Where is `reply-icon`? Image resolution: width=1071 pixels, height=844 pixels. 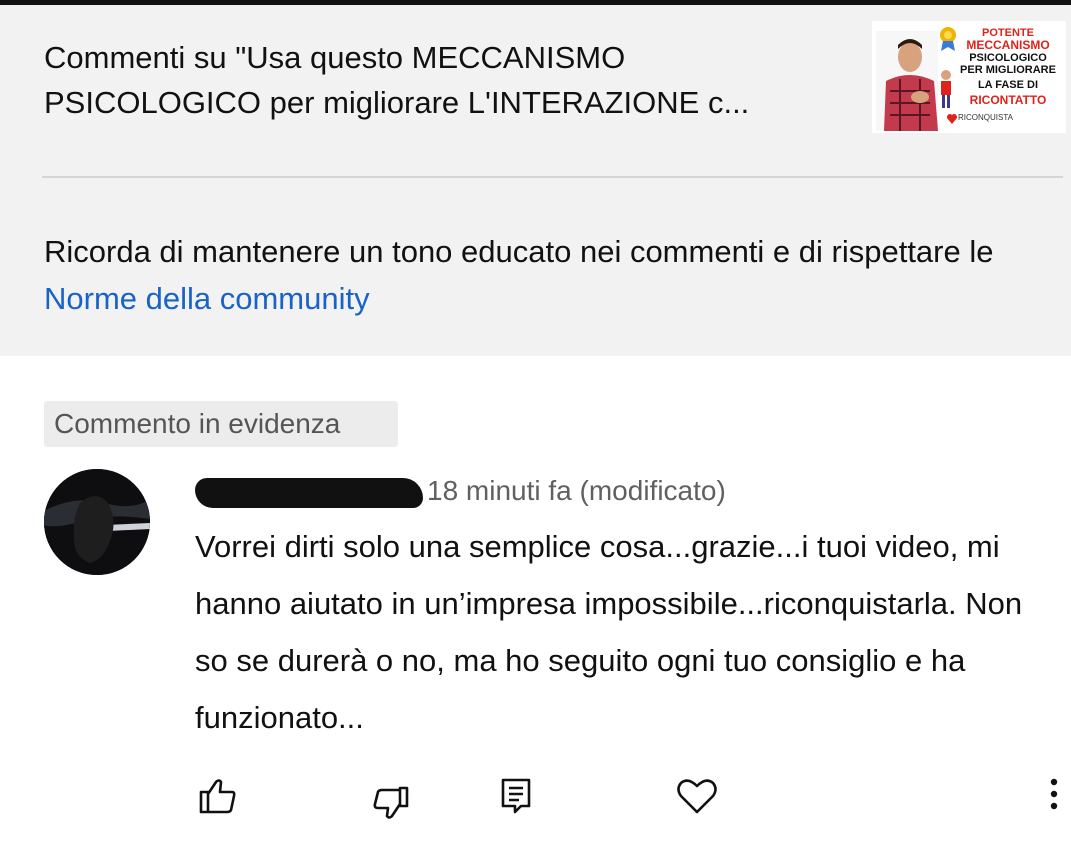 reply-icon is located at coordinates (516, 796).